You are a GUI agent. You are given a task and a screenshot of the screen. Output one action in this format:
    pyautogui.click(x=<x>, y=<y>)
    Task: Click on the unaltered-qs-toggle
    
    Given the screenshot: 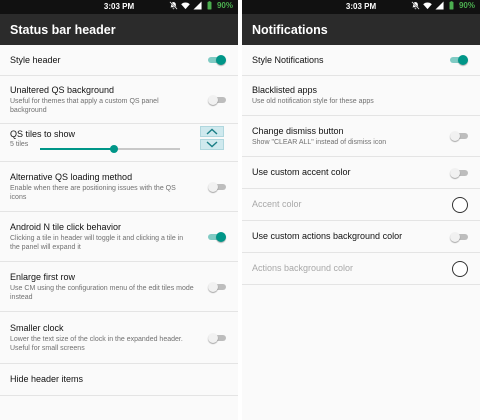 What is the action you would take?
    pyautogui.click(x=217, y=99)
    